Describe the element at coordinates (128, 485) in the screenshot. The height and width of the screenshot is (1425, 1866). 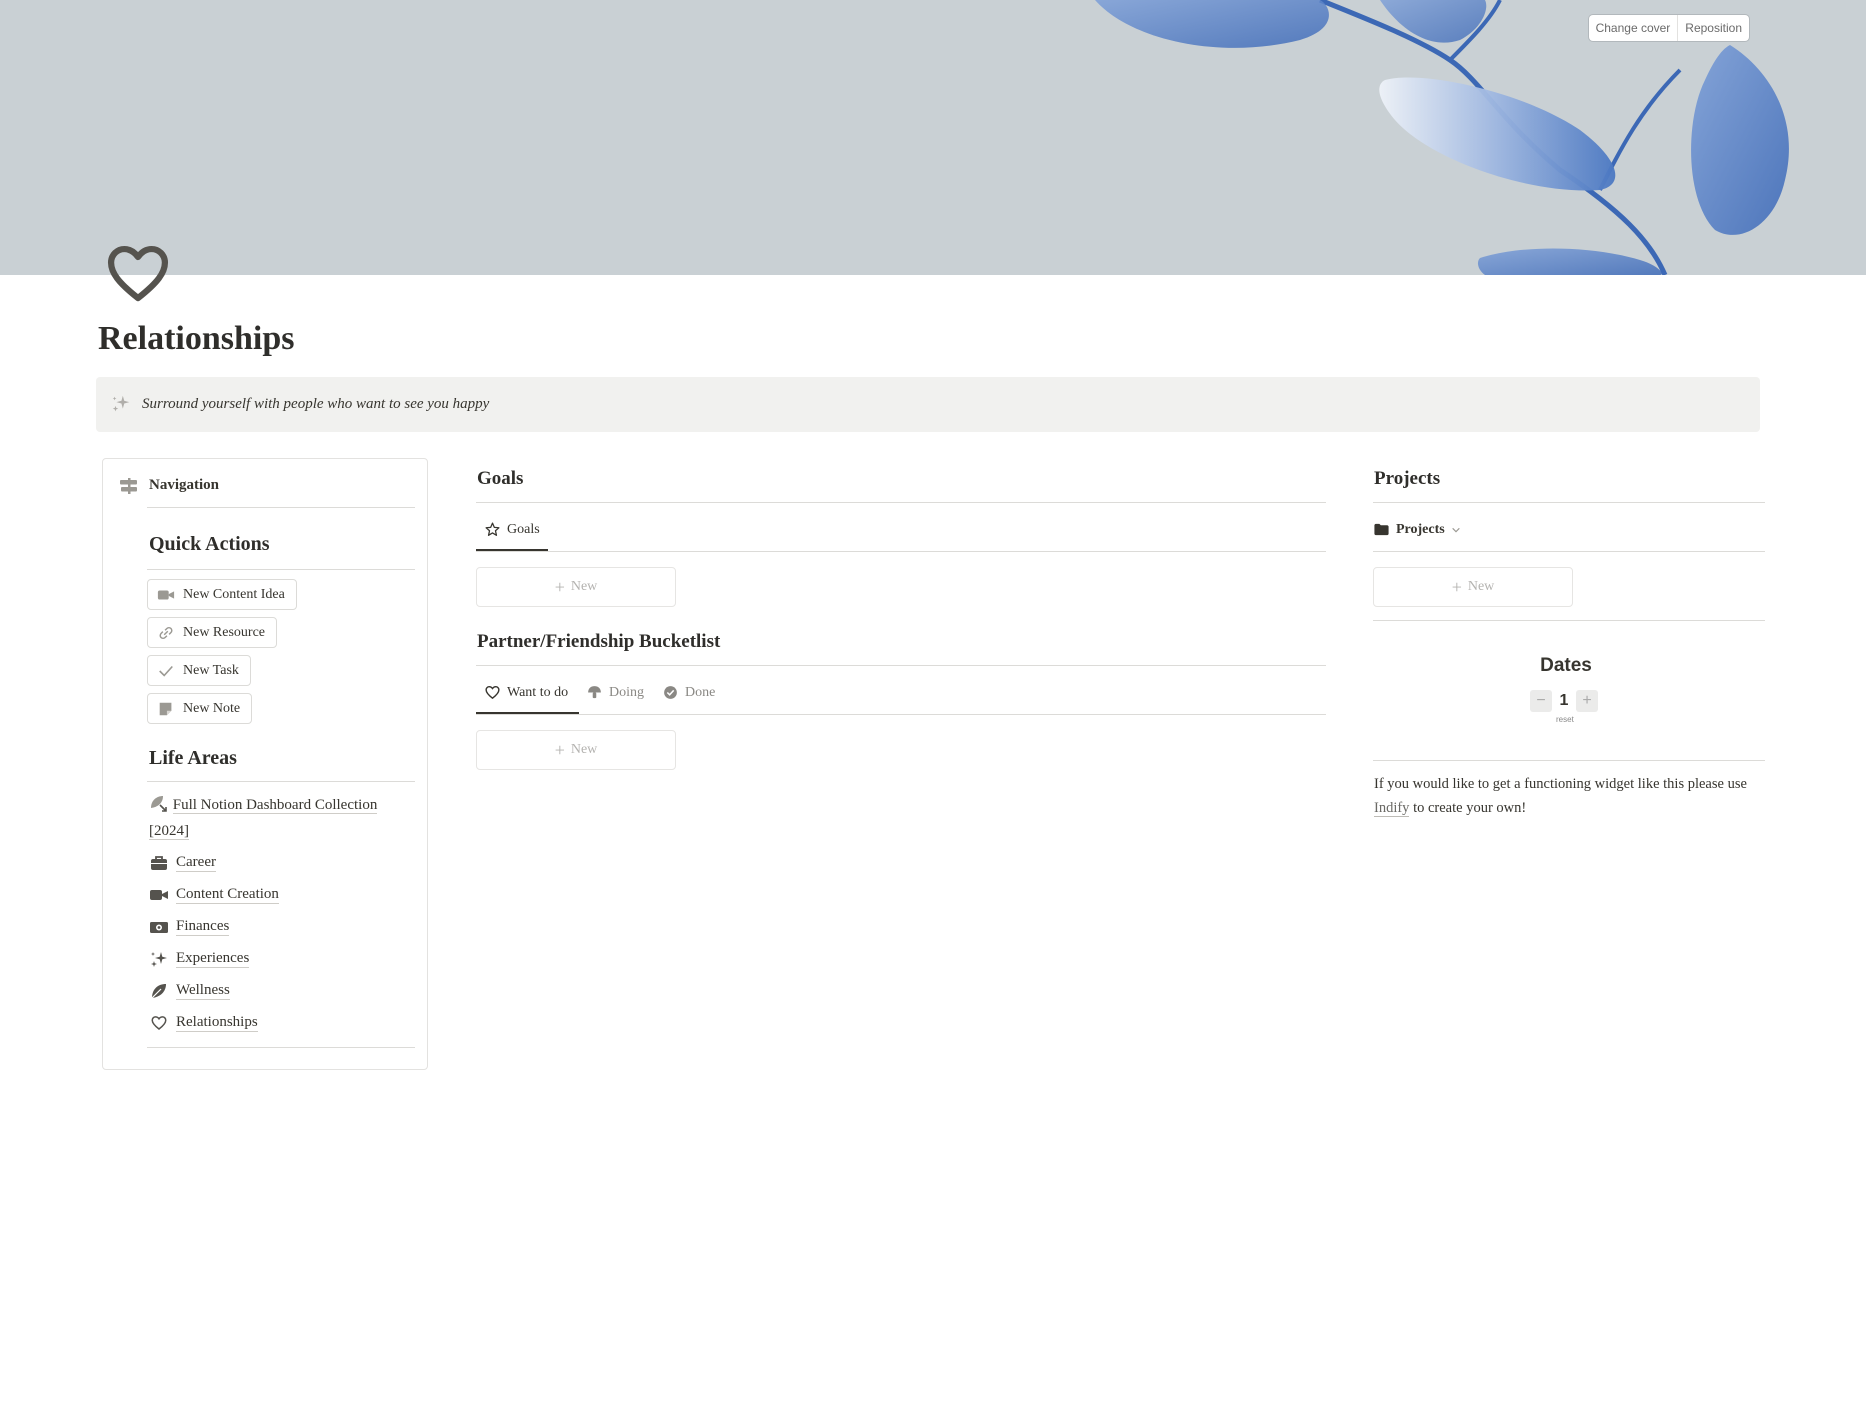
I see `signpost-icon` at that location.